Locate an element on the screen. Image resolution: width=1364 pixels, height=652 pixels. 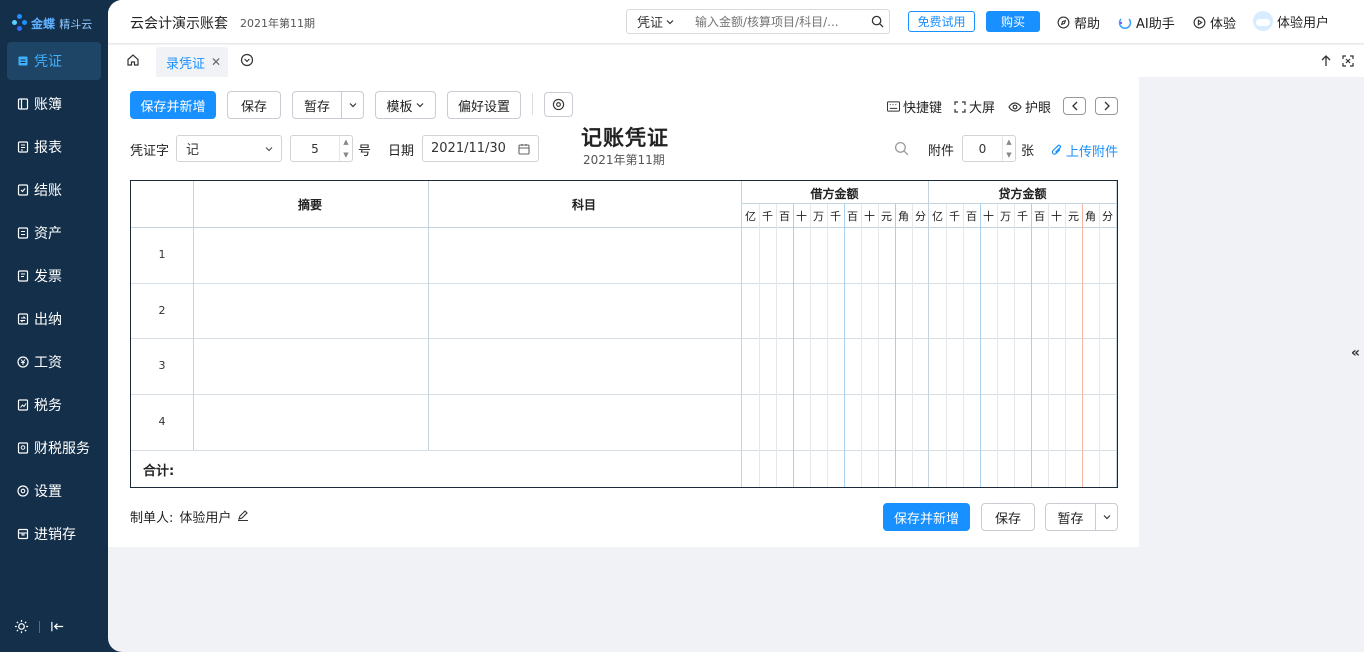
sidebar-item-report: 报表 is located at coordinates (54, 147).